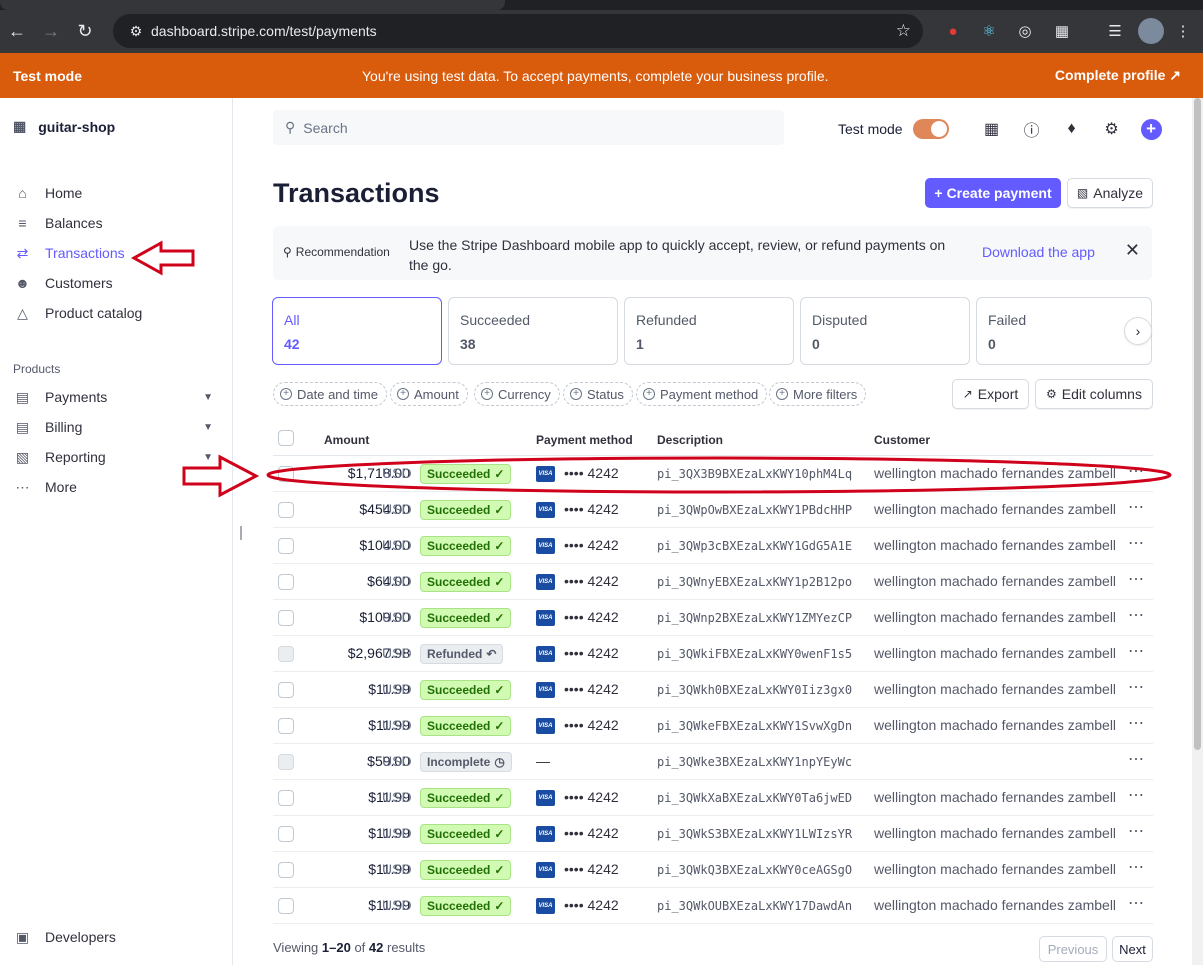 Image resolution: width=1203 pixels, height=965 pixels. Describe the element at coordinates (221, 476) in the screenshot. I see `annotation-arrow-right` at that location.